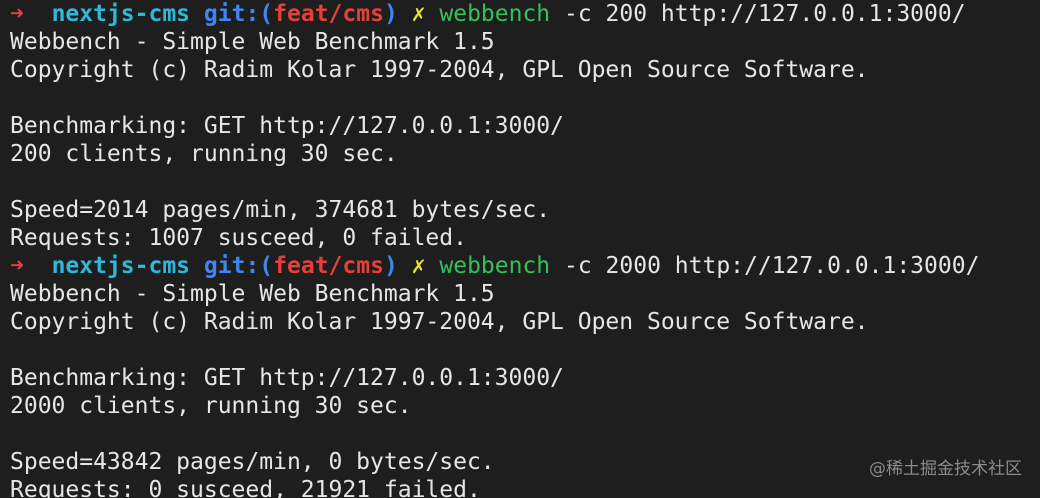 This screenshot has height=498, width=1040. I want to click on output-clients: 2000 clients, running 30 sec., so click(211, 406).